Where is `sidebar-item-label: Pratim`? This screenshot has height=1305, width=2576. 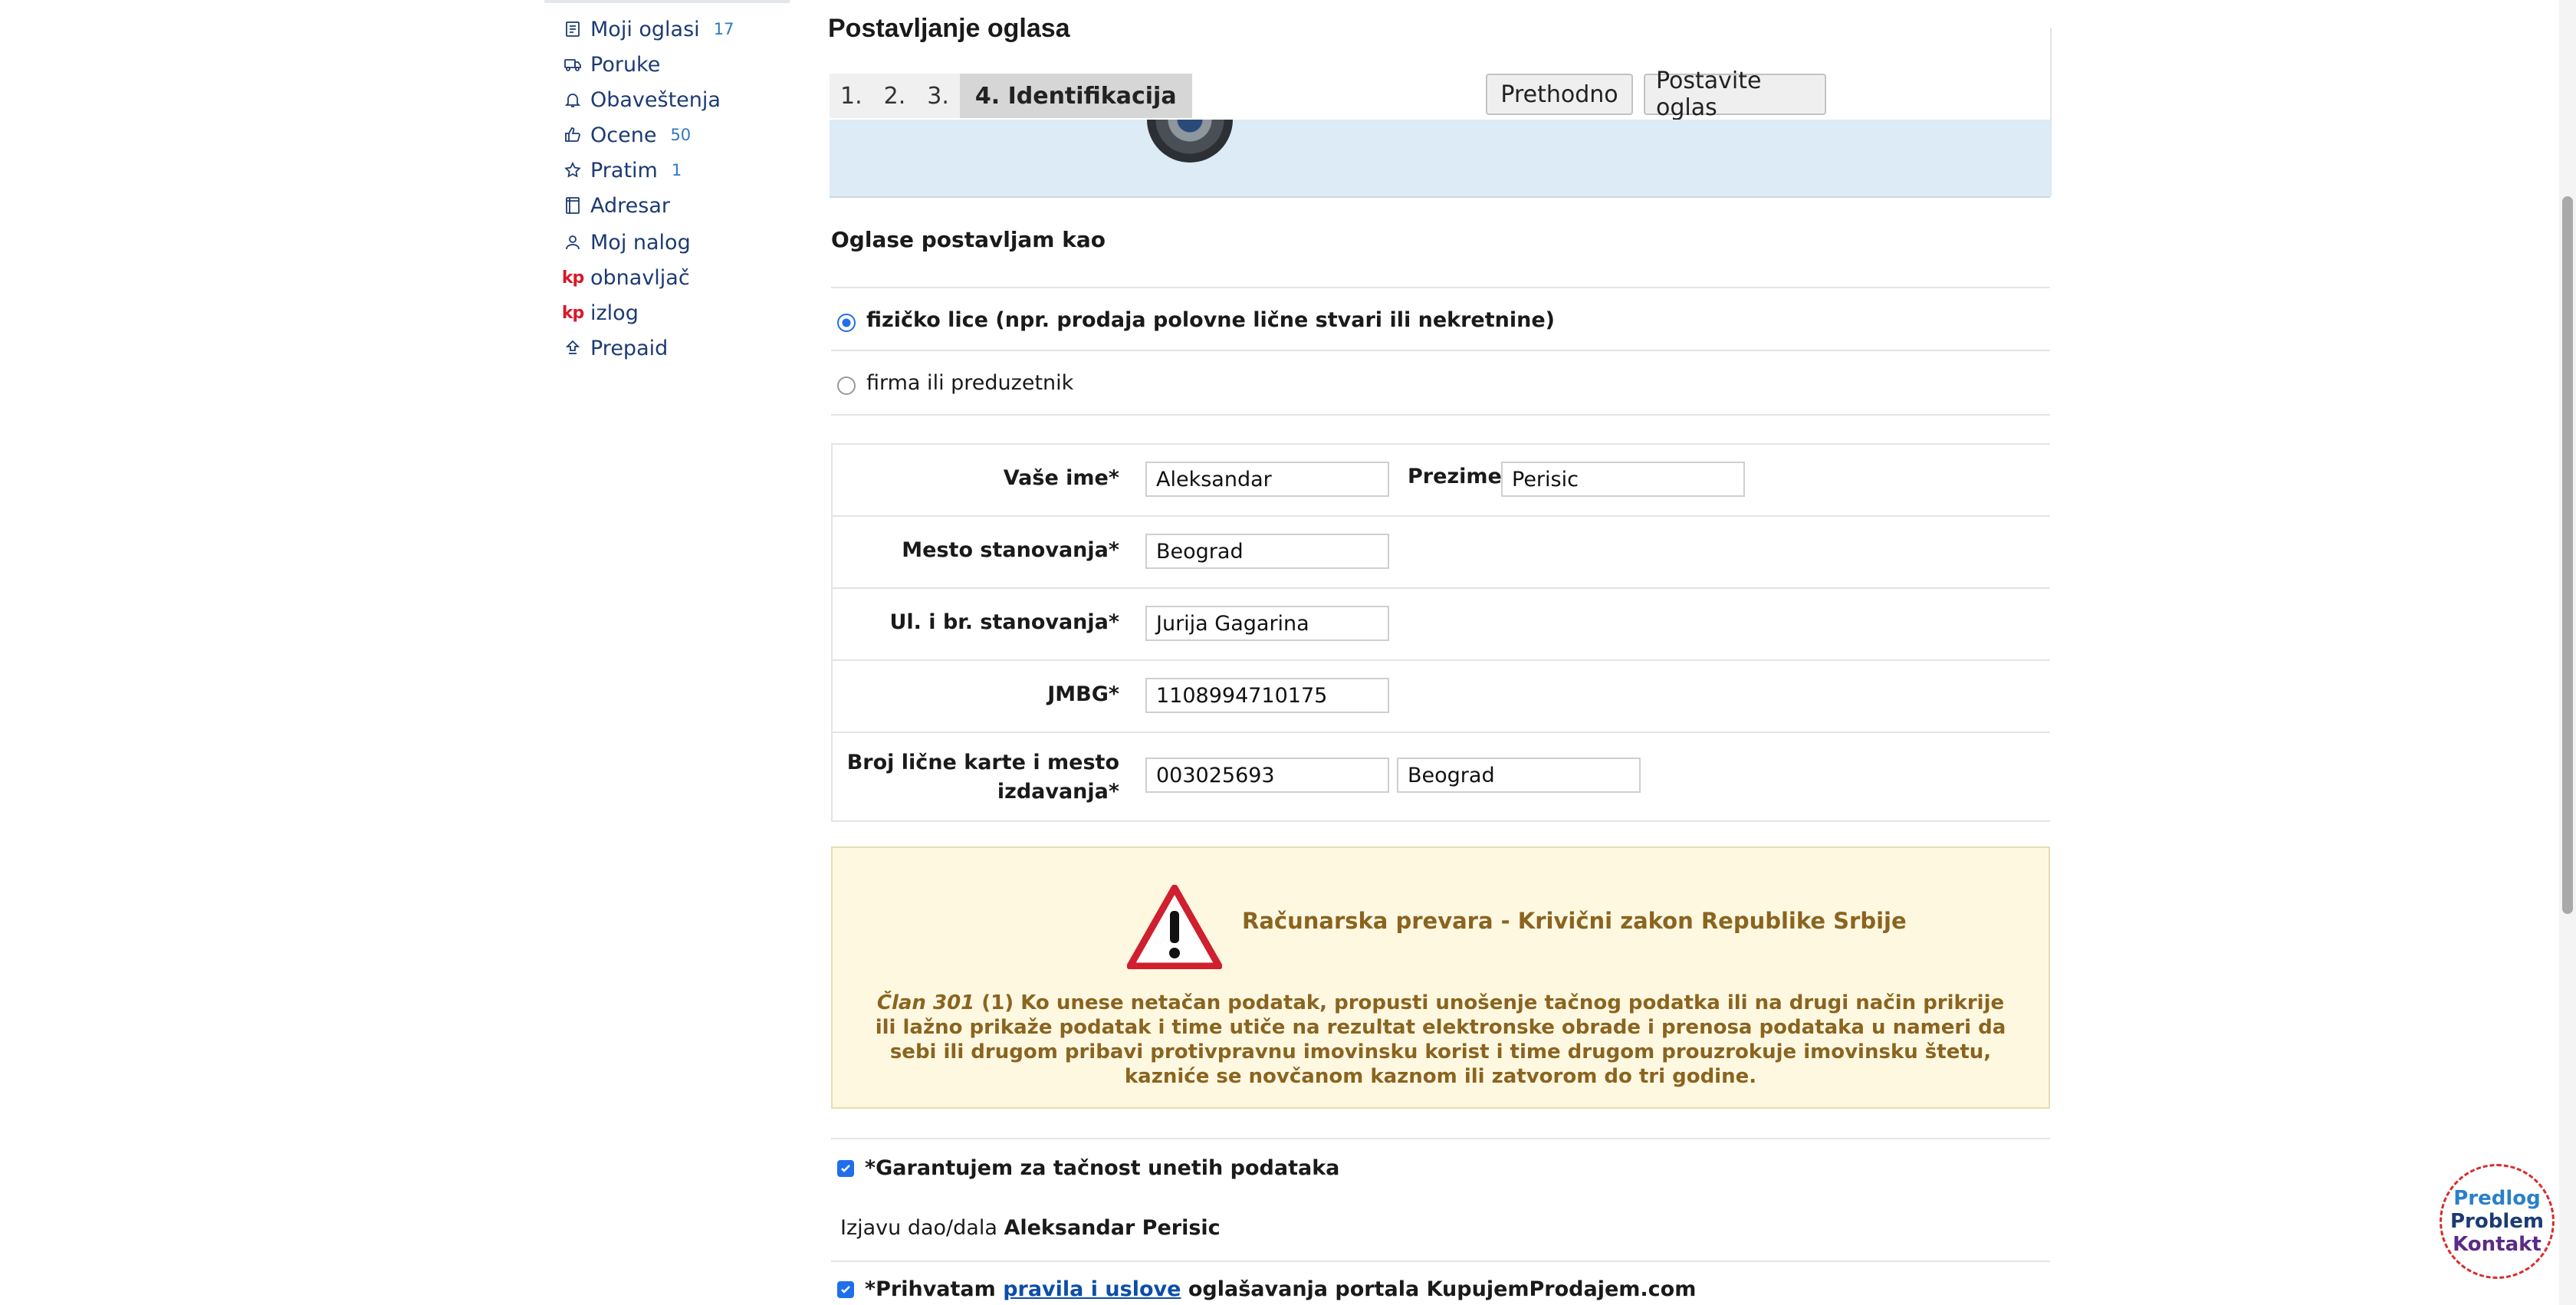
sidebar-item-label: Pratim is located at coordinates (624, 170).